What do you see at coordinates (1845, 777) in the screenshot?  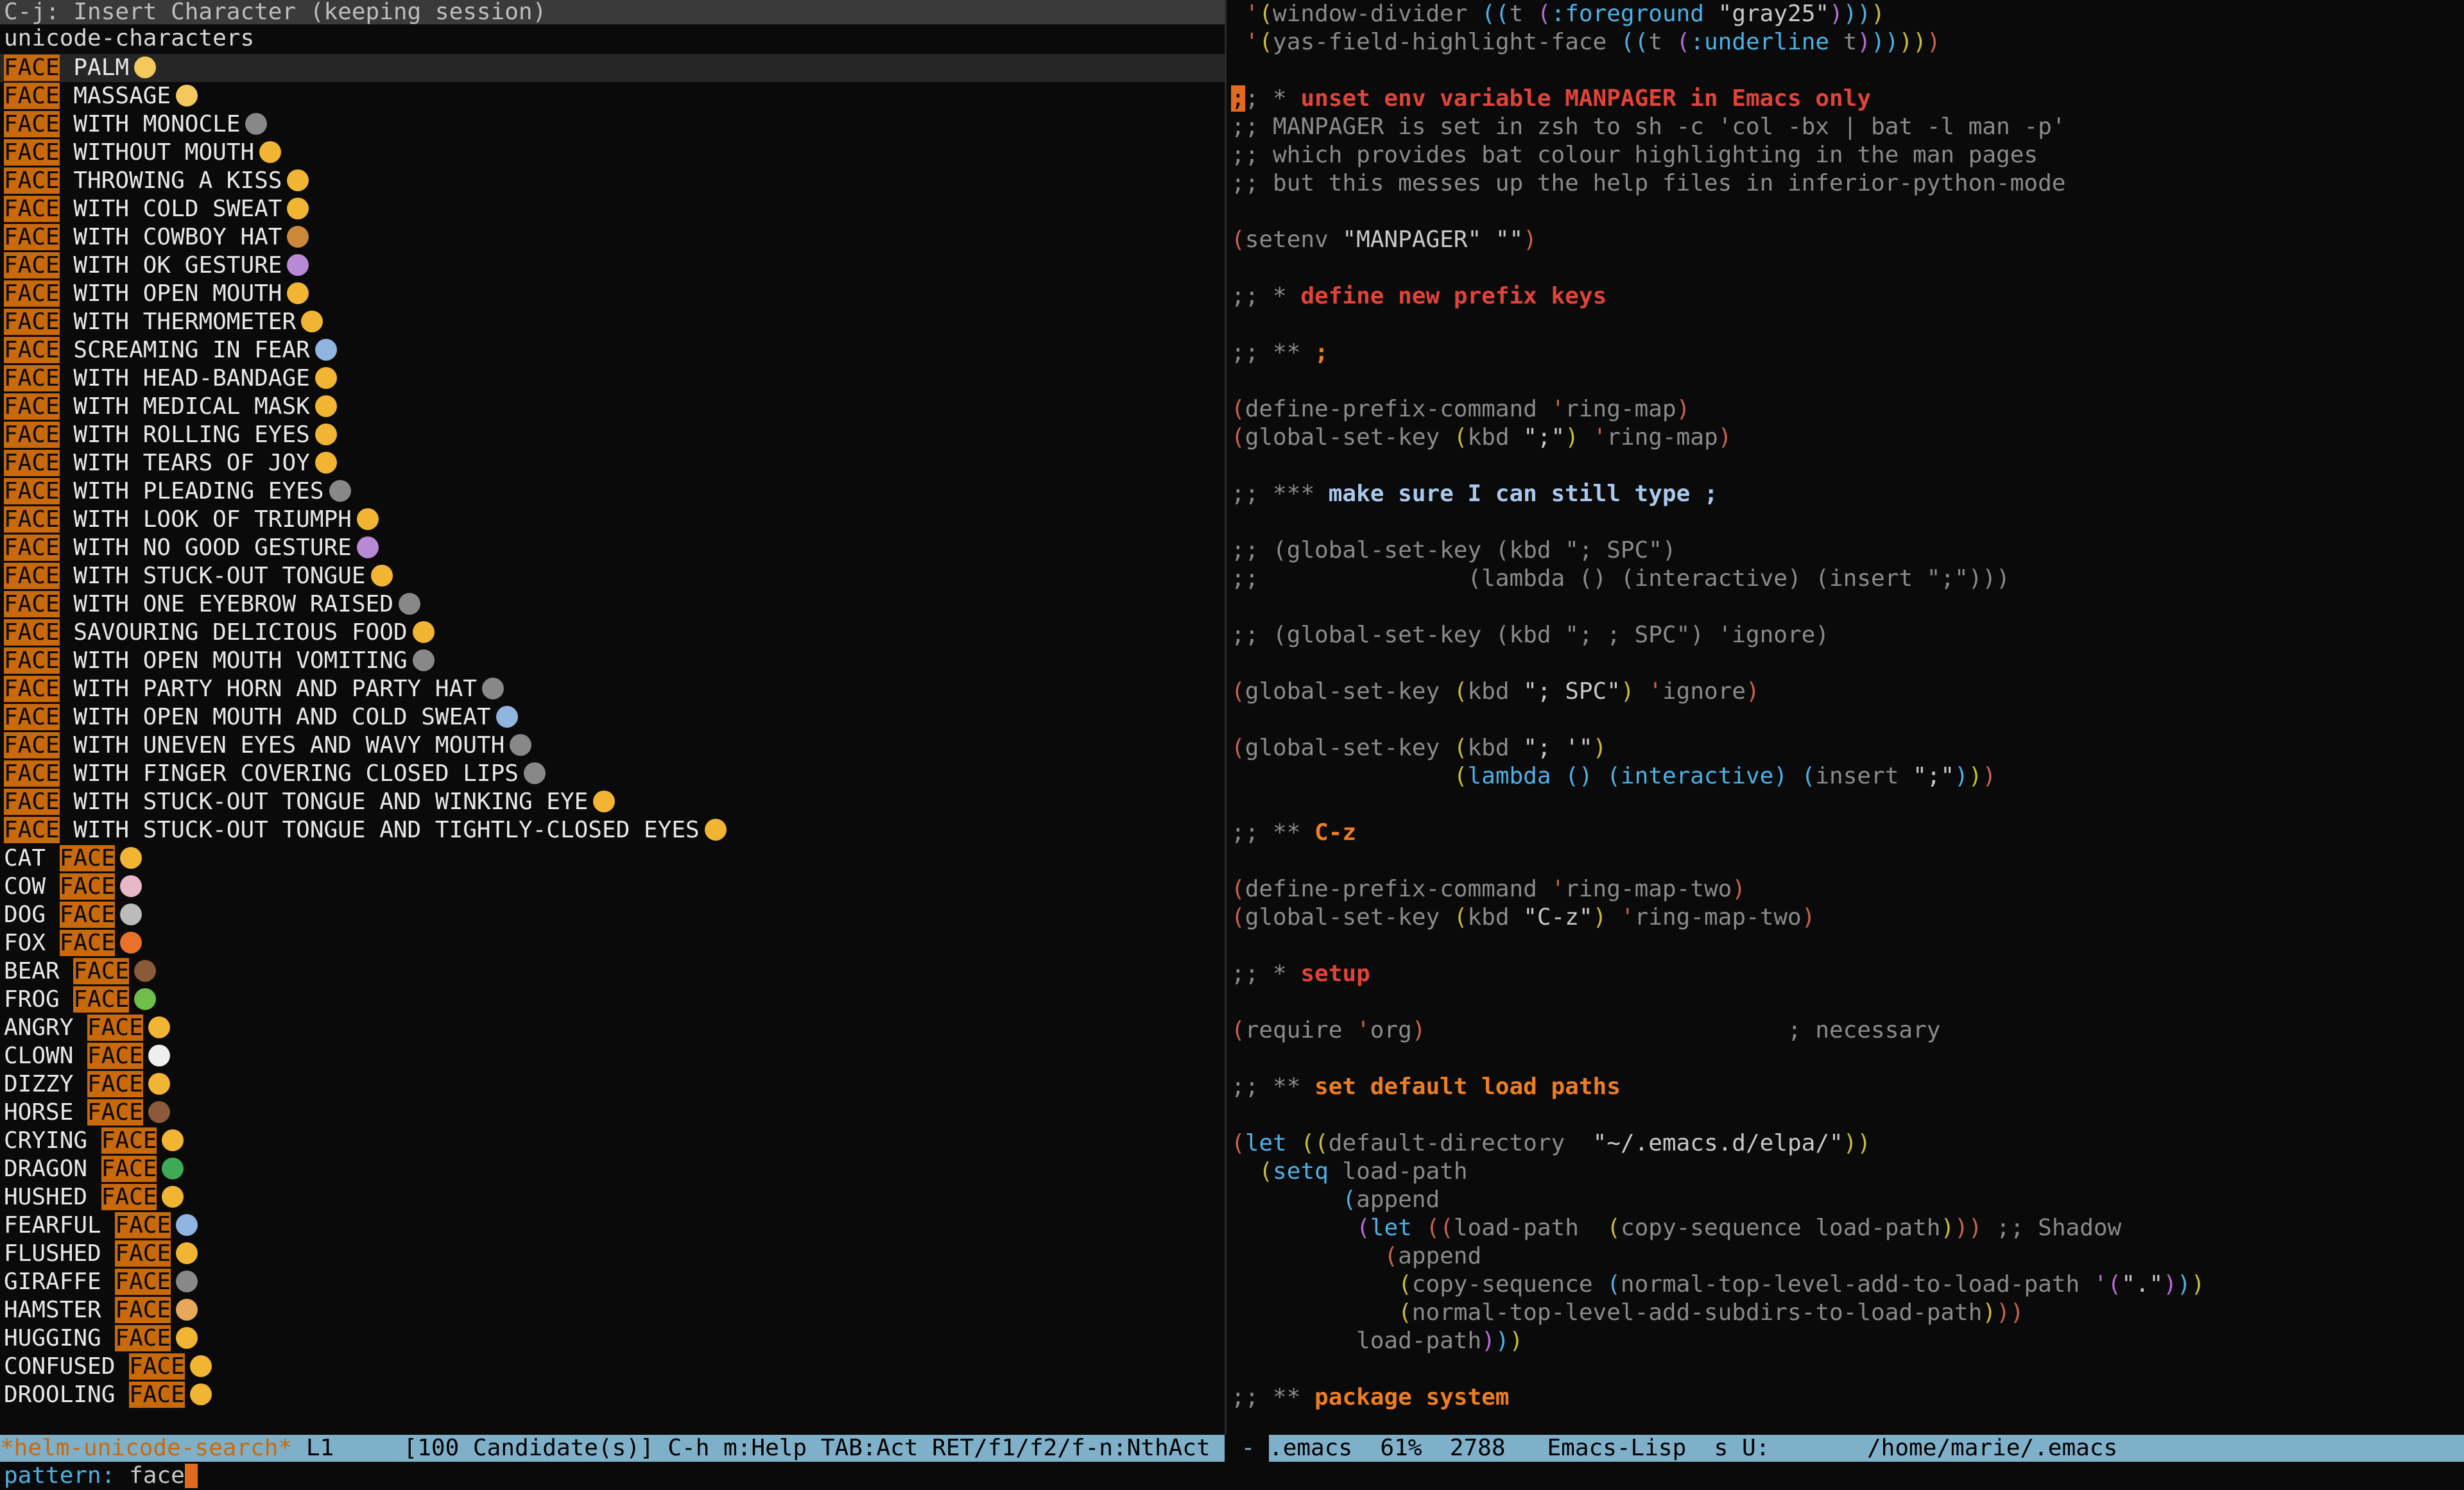 I see `code-line: (lambda () (interactive) (insert ";")))` at bounding box center [1845, 777].